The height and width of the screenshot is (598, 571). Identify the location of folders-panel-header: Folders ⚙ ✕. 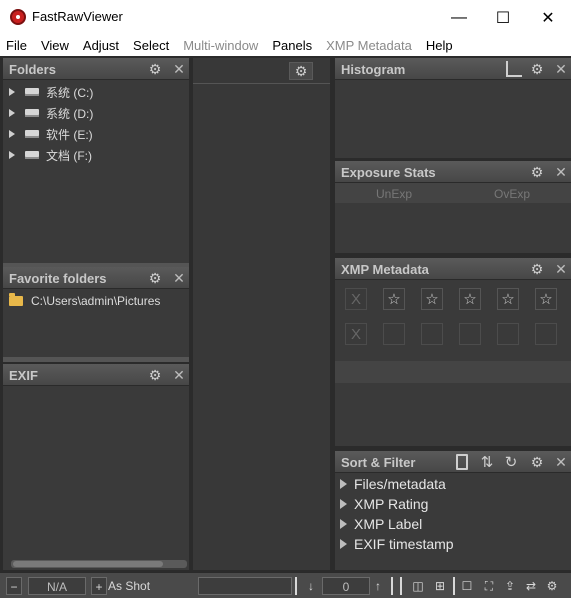
(96, 69).